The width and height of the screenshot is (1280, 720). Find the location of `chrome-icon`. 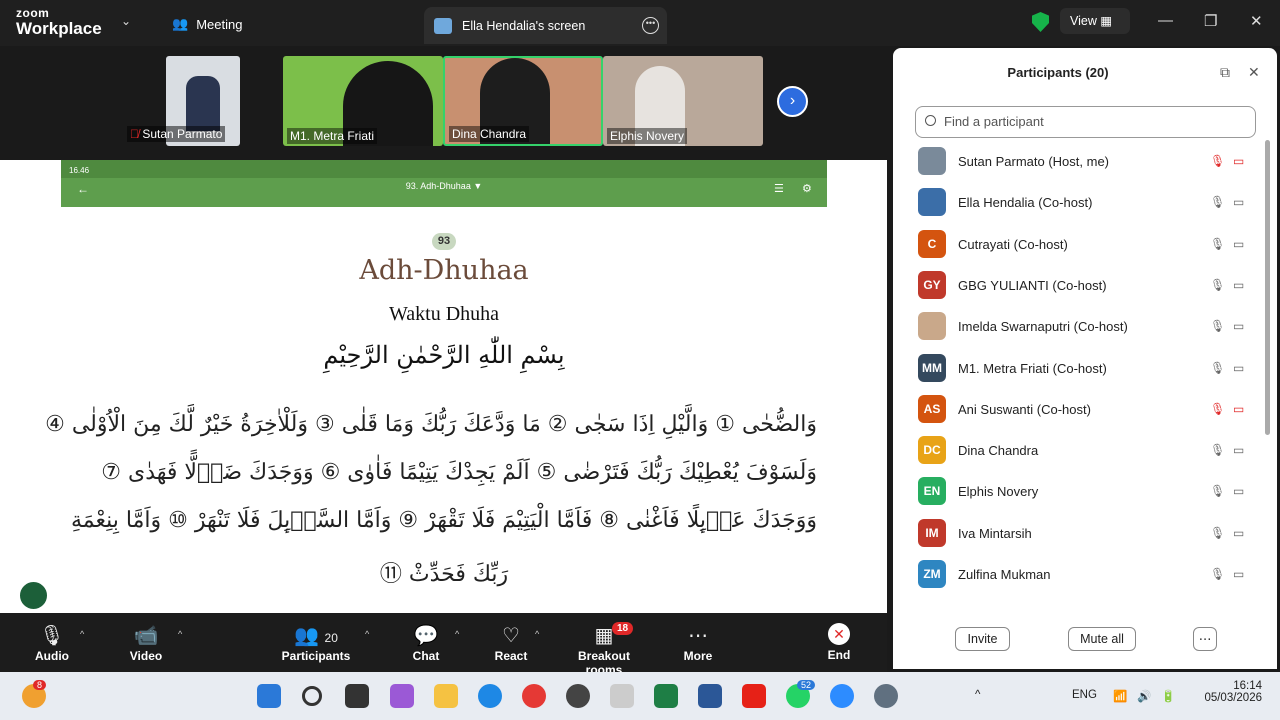

chrome-icon is located at coordinates (534, 696).